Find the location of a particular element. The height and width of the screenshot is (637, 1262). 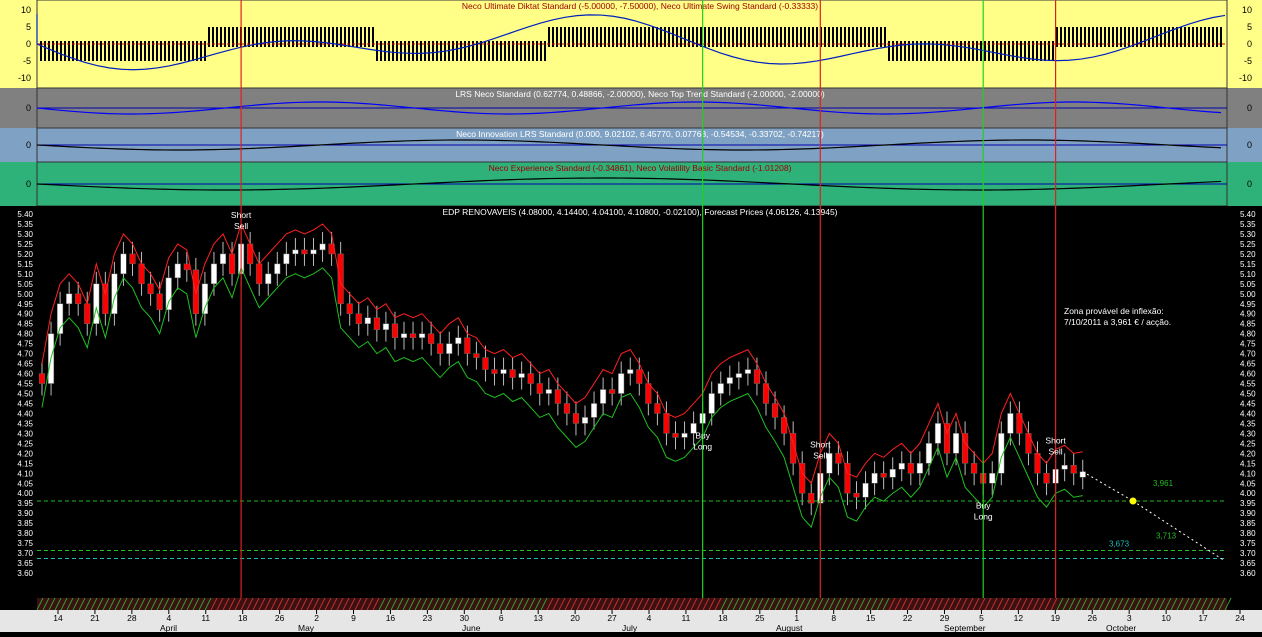

price-tick-left: 4.70 is located at coordinates (25, 354).